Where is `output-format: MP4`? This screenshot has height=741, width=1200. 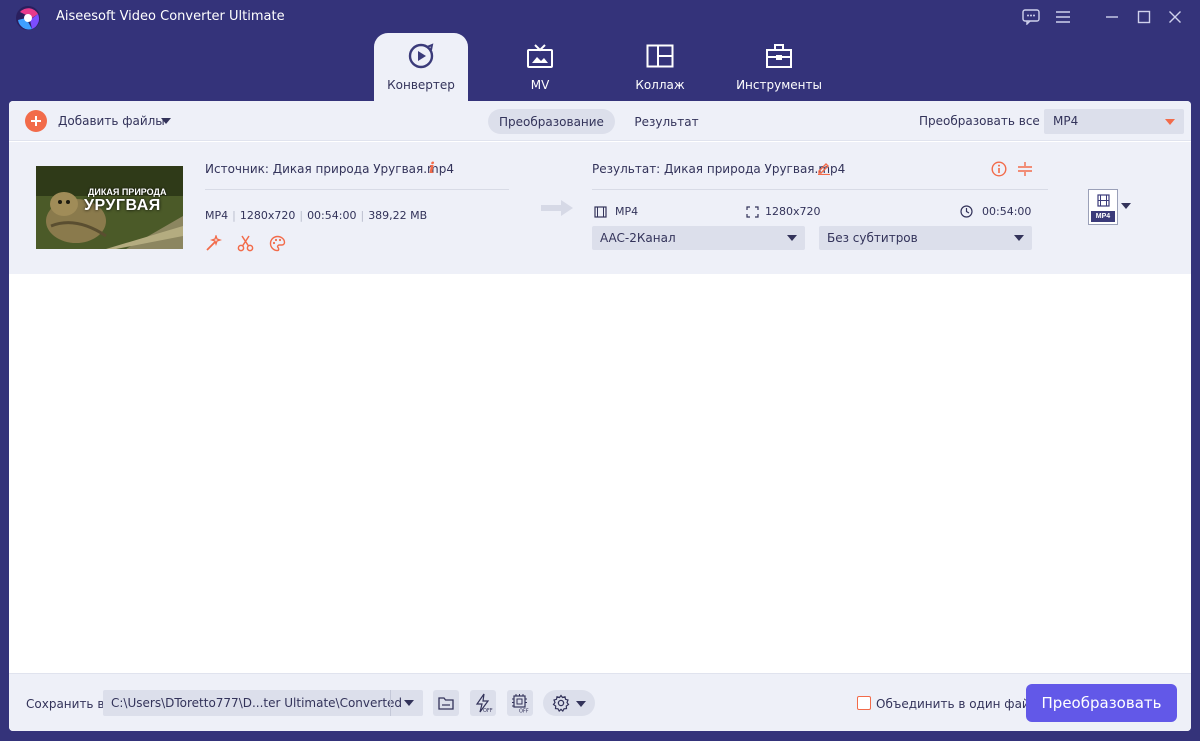
output-format: MP4 is located at coordinates (616, 211).